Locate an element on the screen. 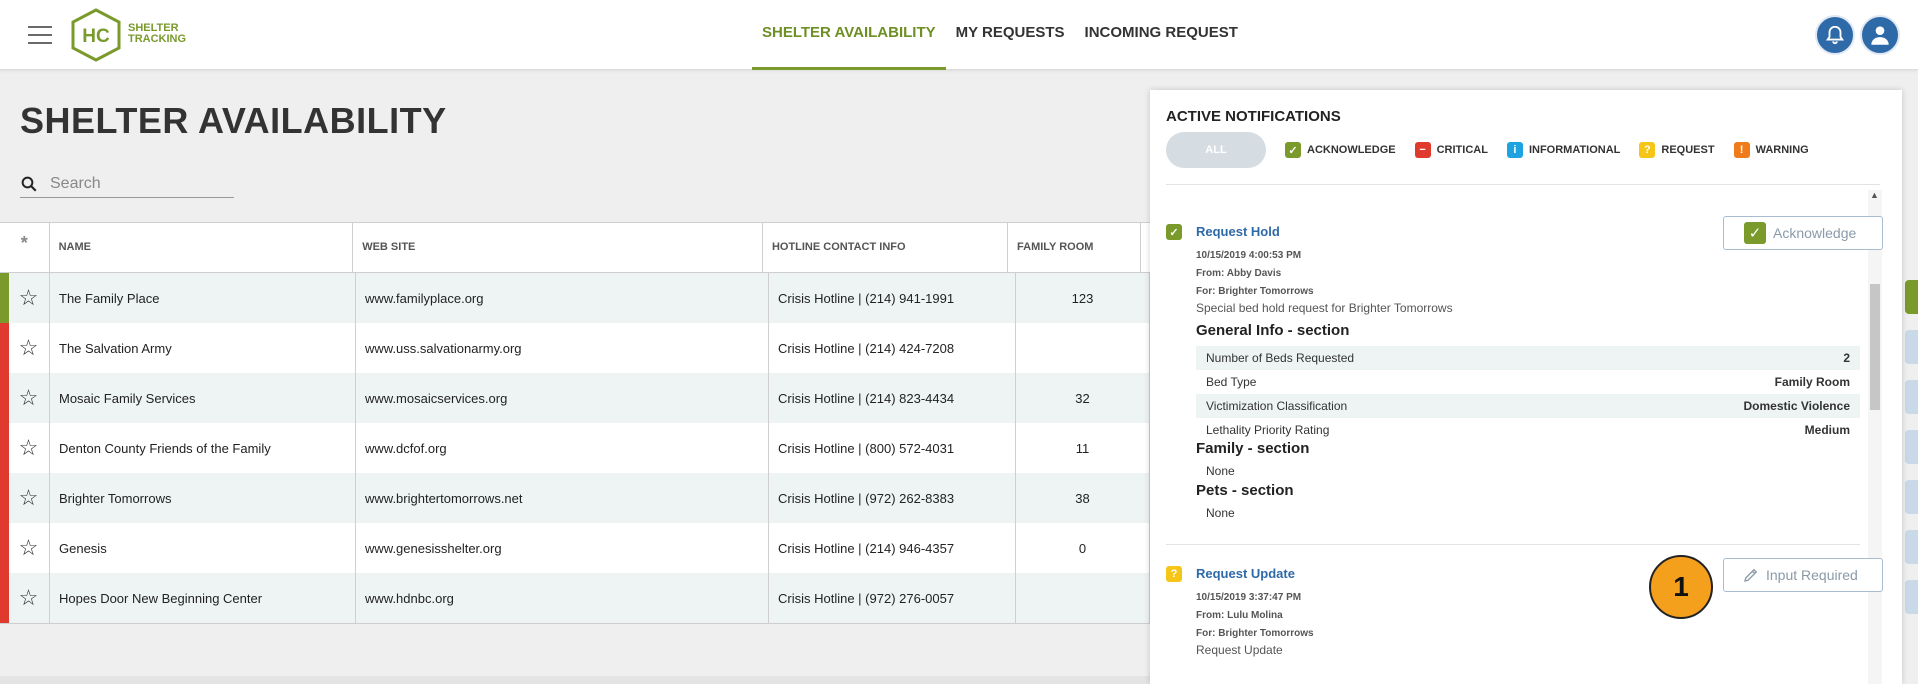 Image resolution: width=1918 pixels, height=684 pixels. logo-icon: HC is located at coordinates (96, 35).